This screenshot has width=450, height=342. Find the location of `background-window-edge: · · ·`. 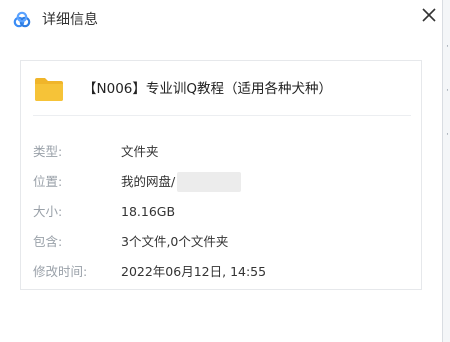

background-window-edge: · · · is located at coordinates (446, 171).